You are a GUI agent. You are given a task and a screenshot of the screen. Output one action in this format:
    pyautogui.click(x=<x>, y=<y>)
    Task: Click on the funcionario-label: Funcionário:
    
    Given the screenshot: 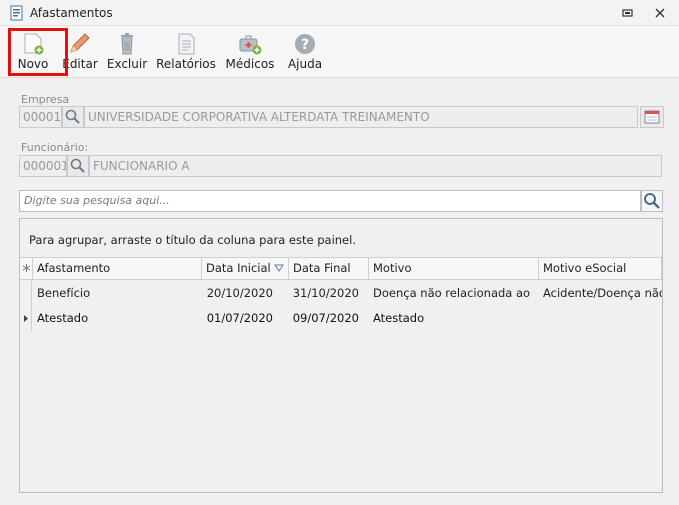 What is the action you would take?
    pyautogui.click(x=55, y=147)
    